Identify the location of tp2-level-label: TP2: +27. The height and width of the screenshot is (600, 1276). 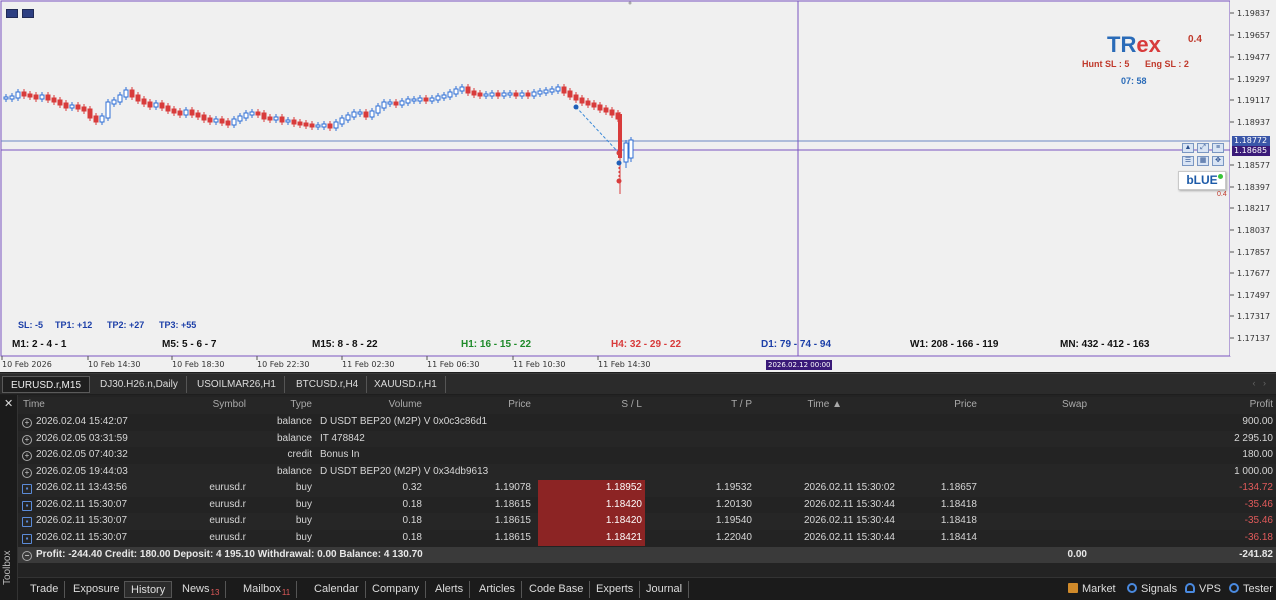
(126, 325).